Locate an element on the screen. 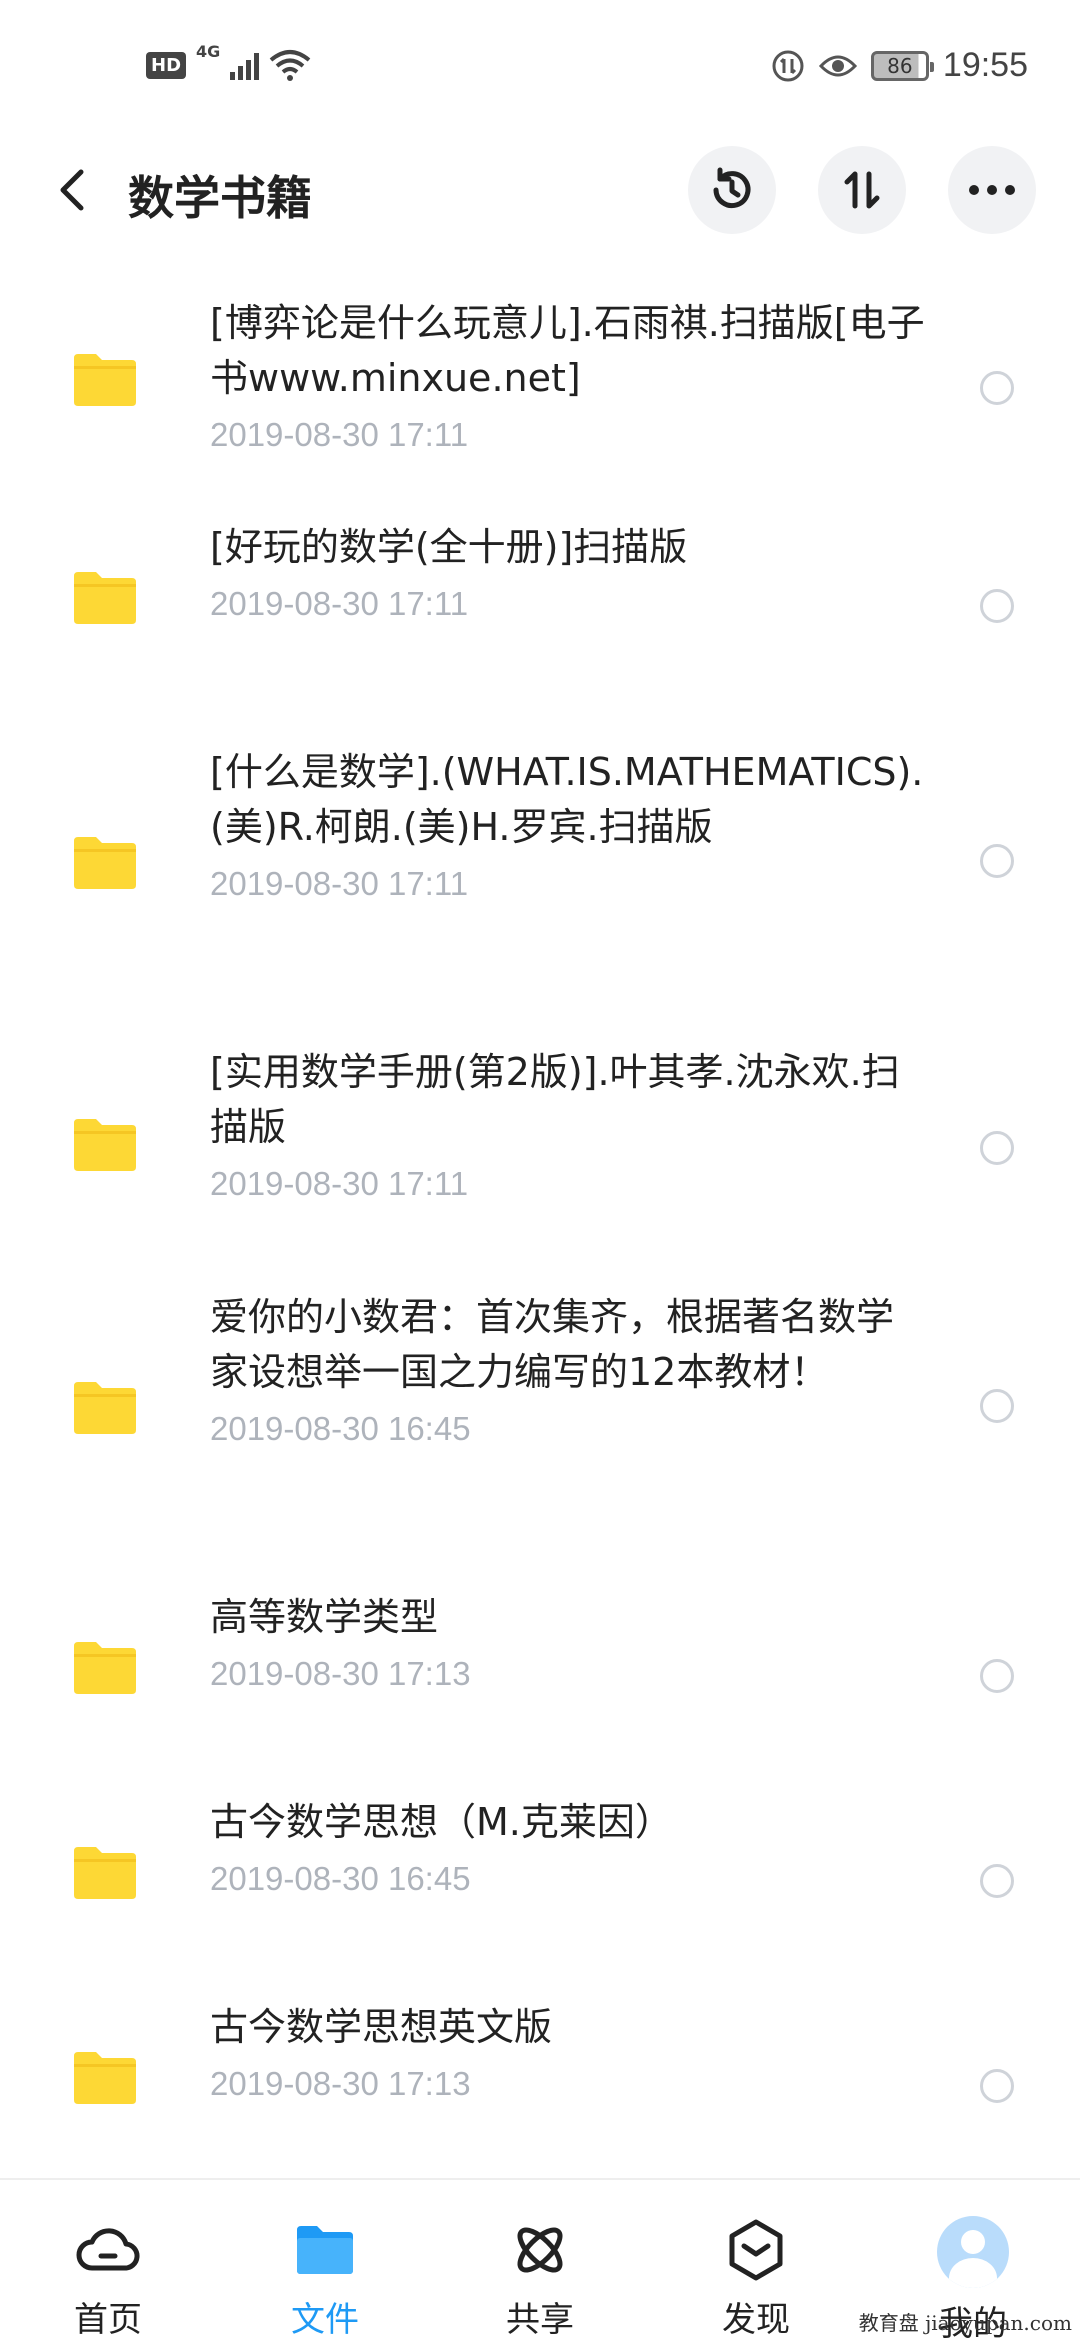 Image resolution: width=1080 pixels, height=2340 pixels. status-time: 19:55 is located at coordinates (985, 65).